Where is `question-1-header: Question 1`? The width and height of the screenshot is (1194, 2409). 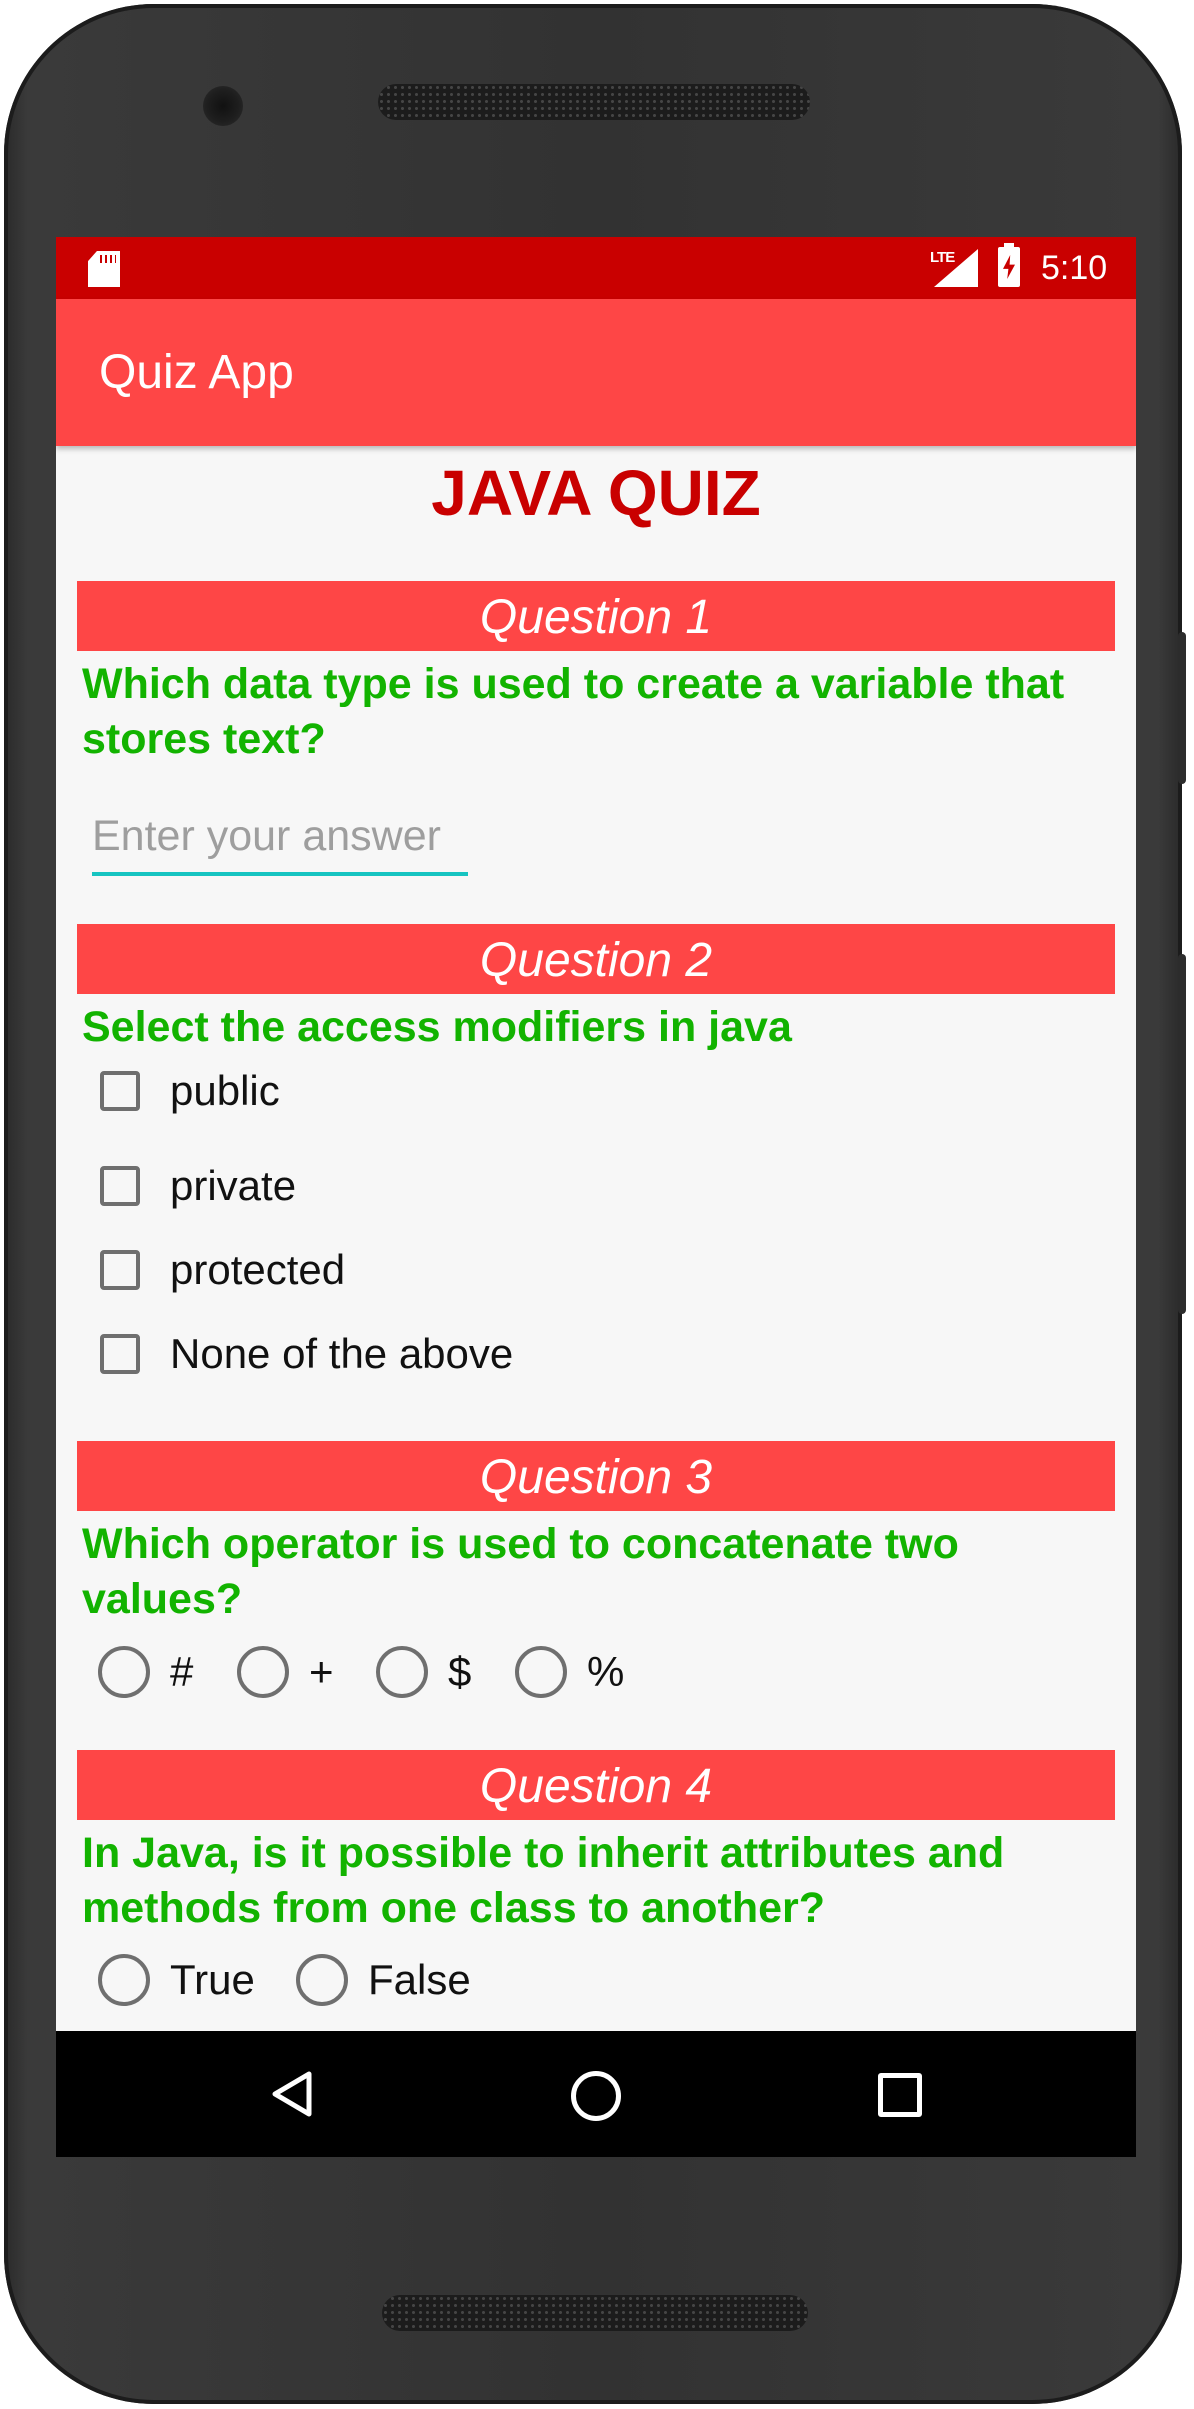 question-1-header: Question 1 is located at coordinates (596, 616).